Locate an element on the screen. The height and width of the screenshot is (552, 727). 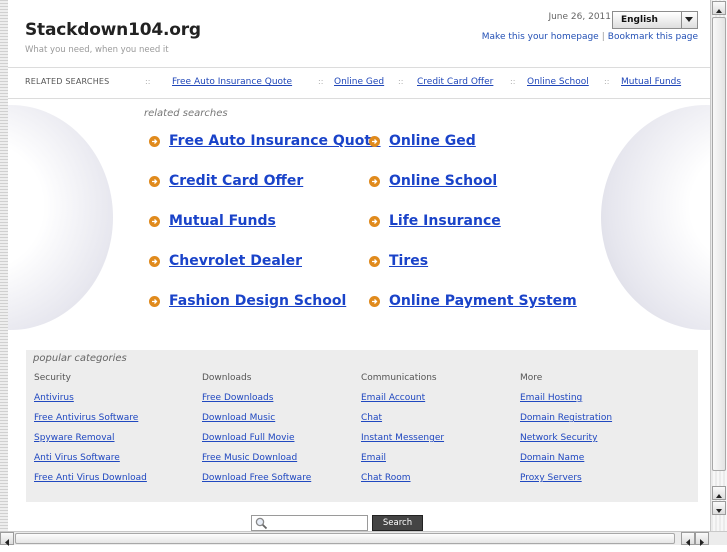
related-search-link: Fashion Design School is located at coordinates (257, 301).